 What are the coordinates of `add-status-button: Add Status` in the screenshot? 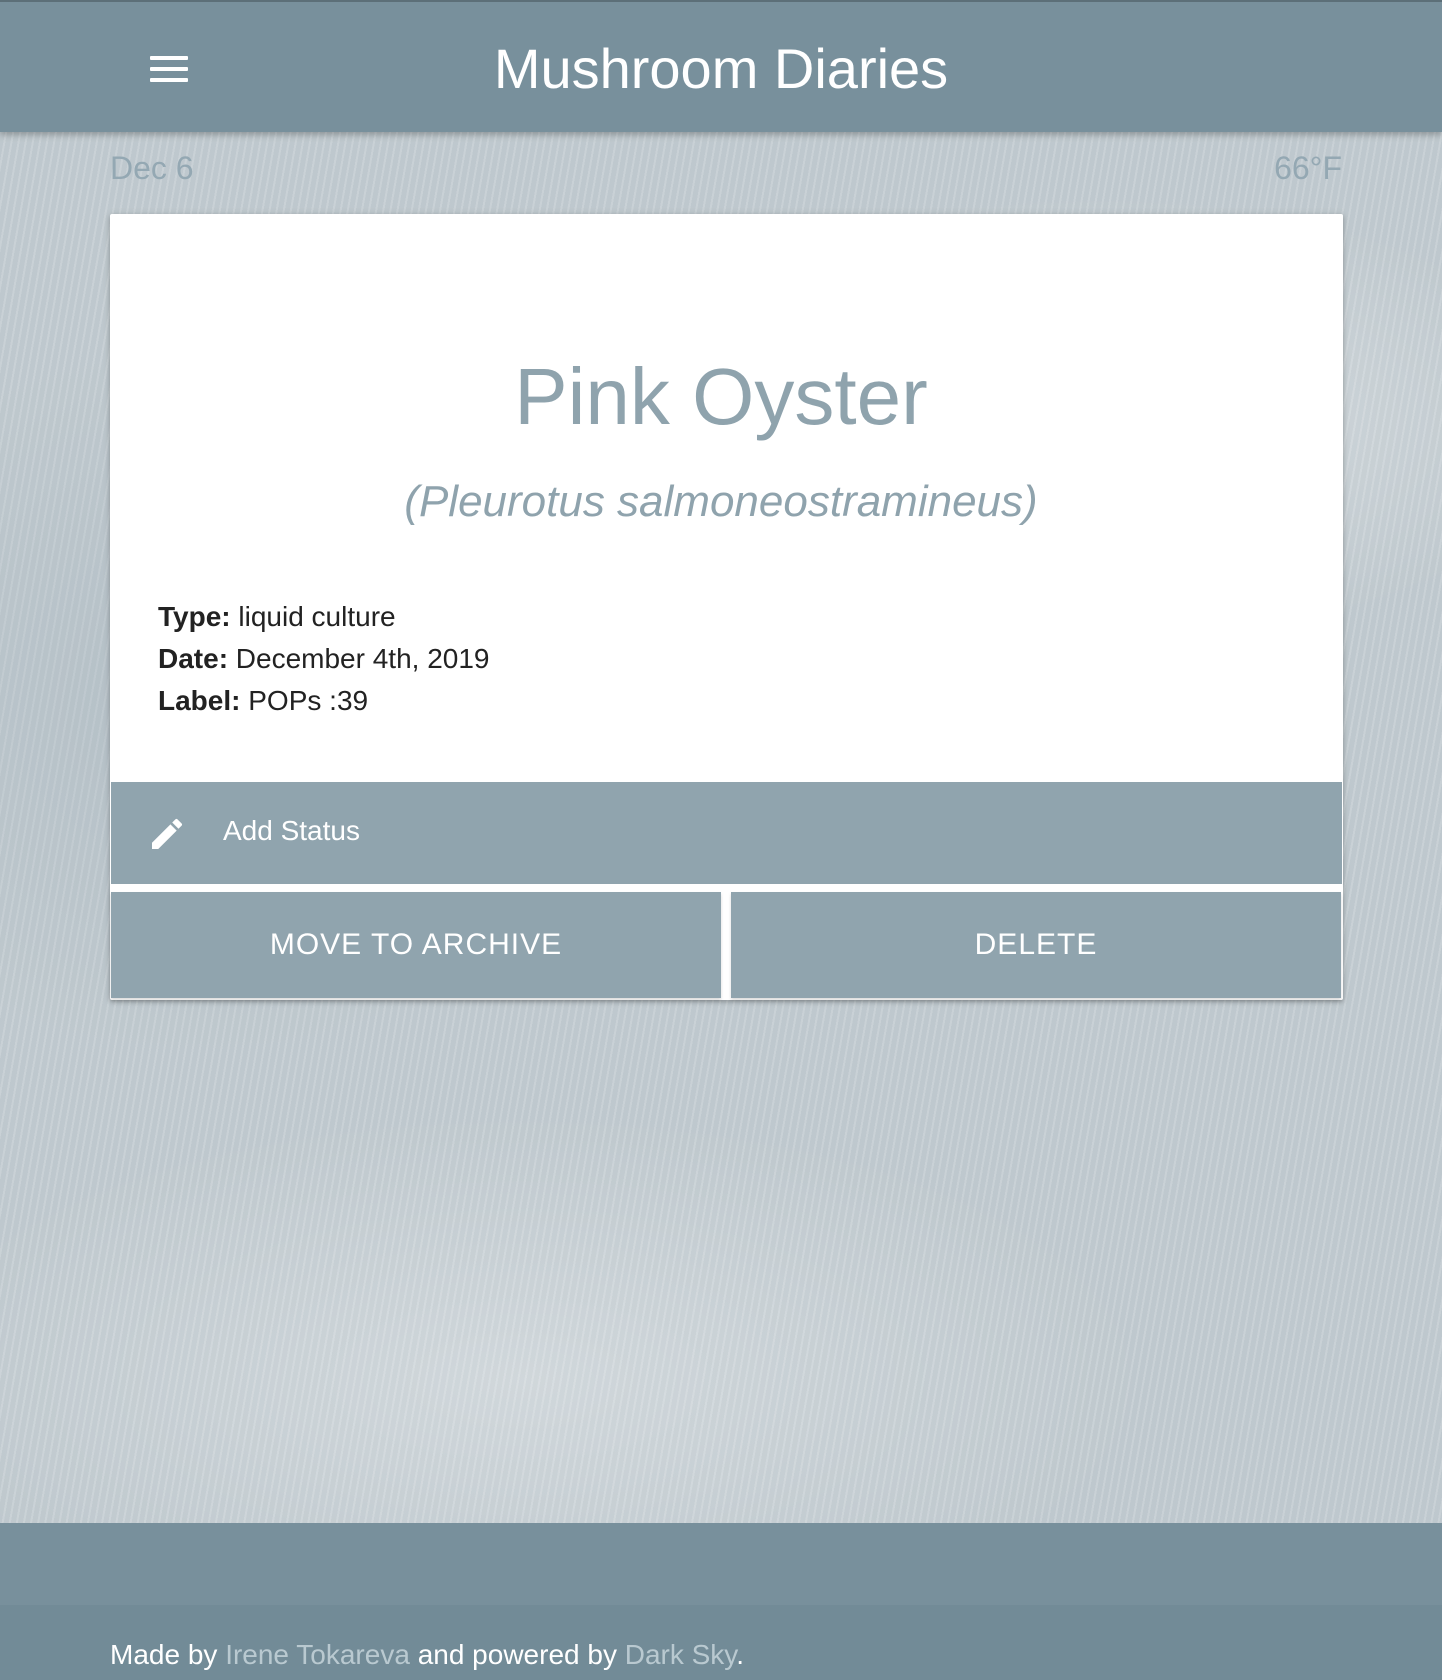 It's located at (726, 833).